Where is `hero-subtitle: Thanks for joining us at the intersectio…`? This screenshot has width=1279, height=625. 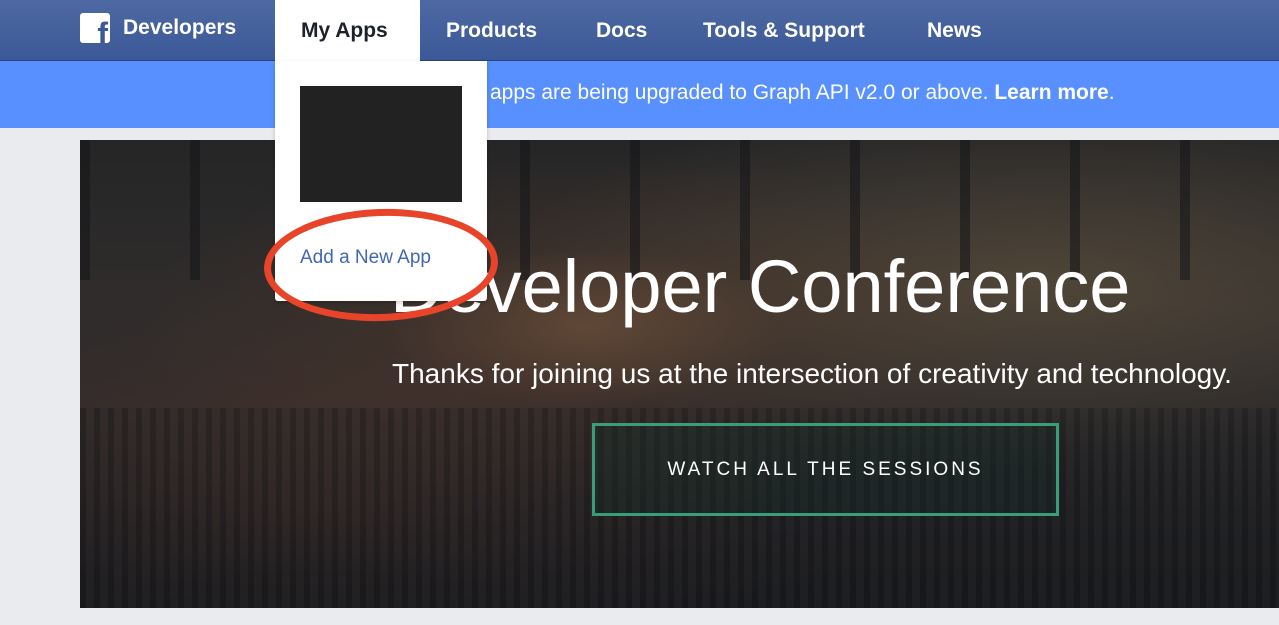
hero-subtitle: Thanks for joining us at the intersectio… is located at coordinates (812, 373).